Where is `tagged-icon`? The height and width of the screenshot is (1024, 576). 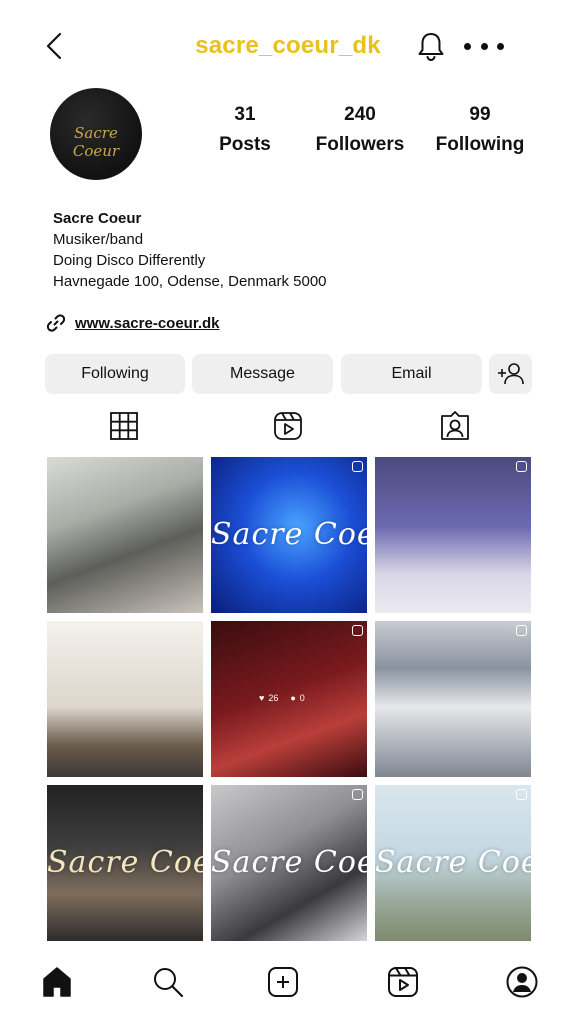
tagged-icon is located at coordinates (455, 426).